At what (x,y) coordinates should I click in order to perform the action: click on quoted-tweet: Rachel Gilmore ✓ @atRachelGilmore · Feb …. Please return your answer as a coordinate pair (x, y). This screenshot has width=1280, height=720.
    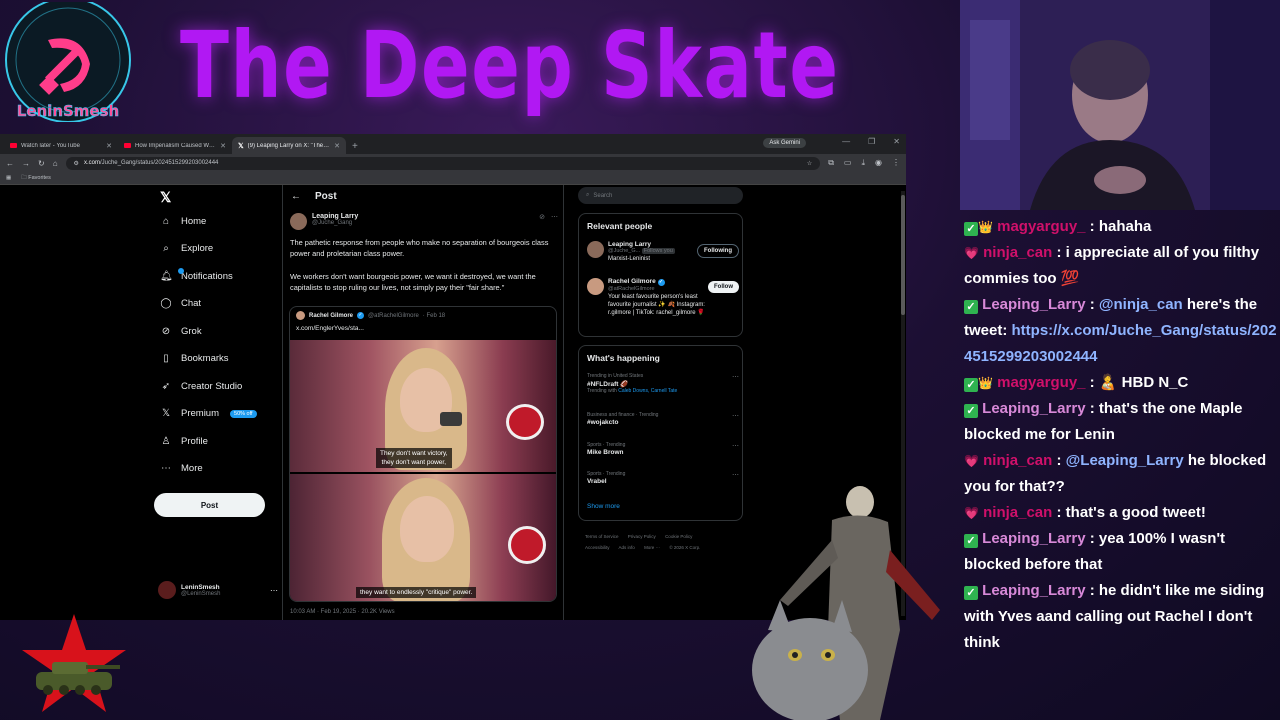
    Looking at the image, I should click on (423, 454).